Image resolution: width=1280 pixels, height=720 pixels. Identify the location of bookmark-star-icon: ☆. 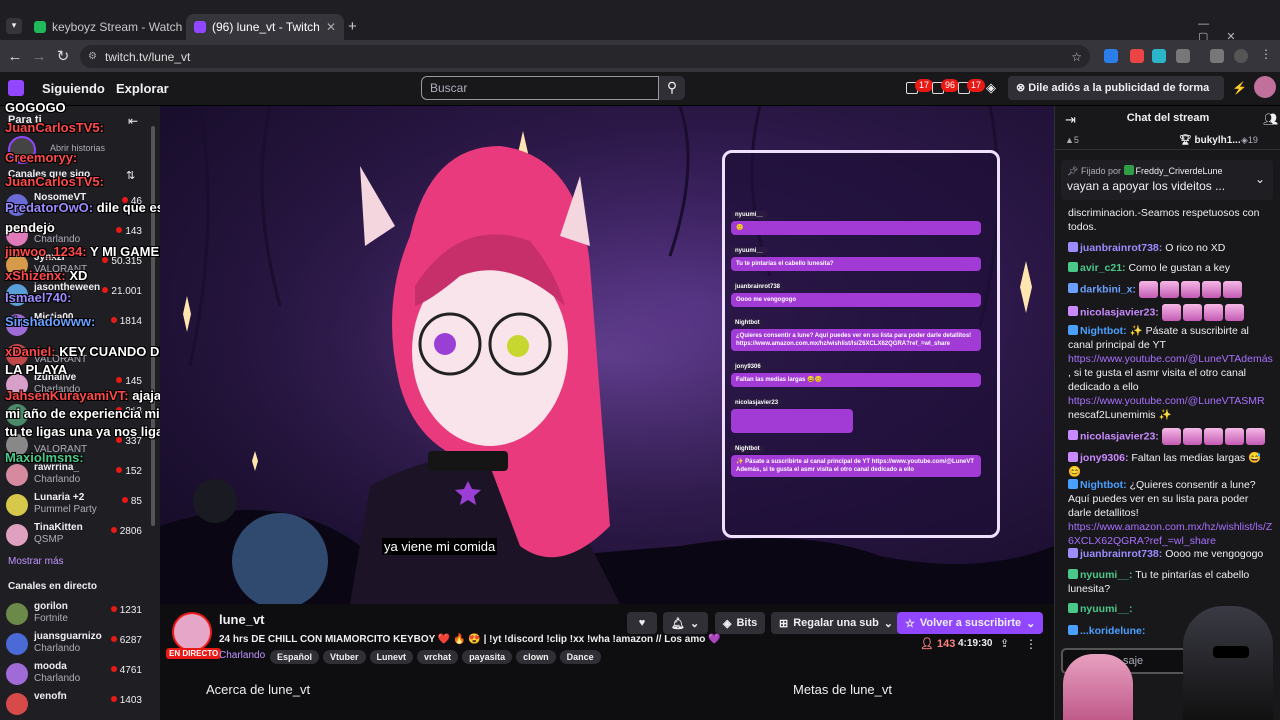
(1076, 57).